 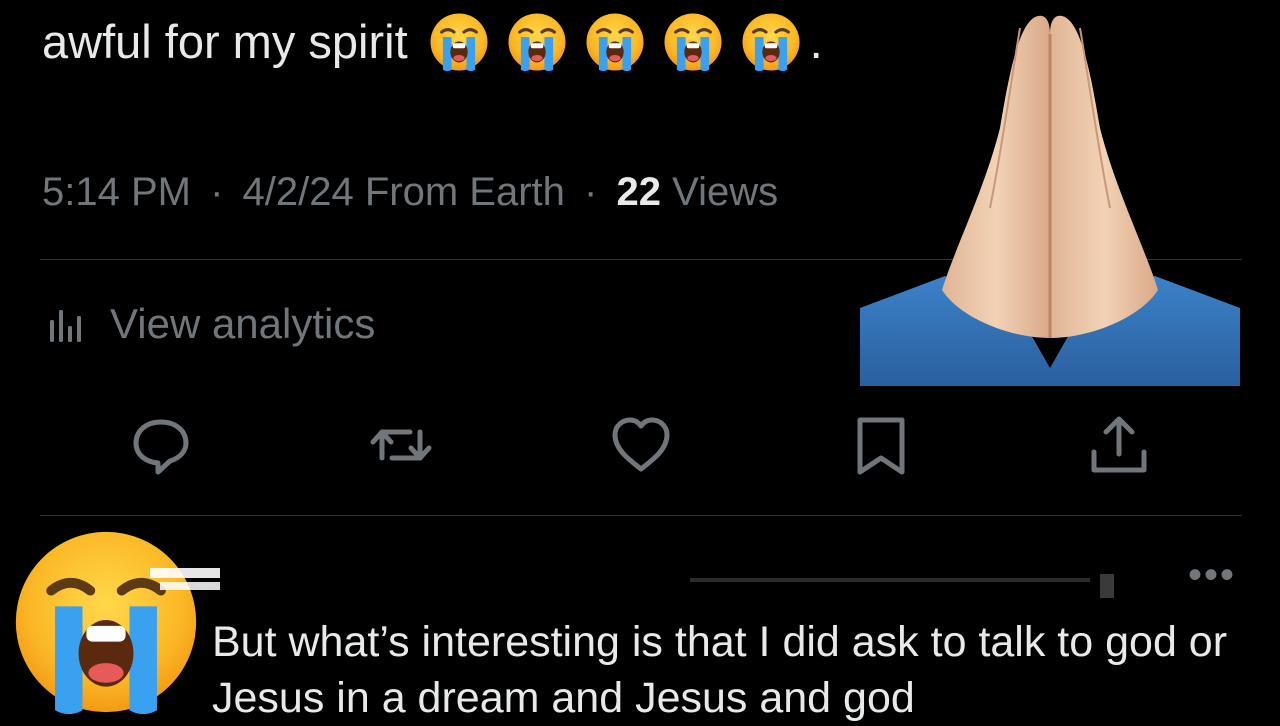 I want to click on redaction-scribble, so click(x=632, y=583).